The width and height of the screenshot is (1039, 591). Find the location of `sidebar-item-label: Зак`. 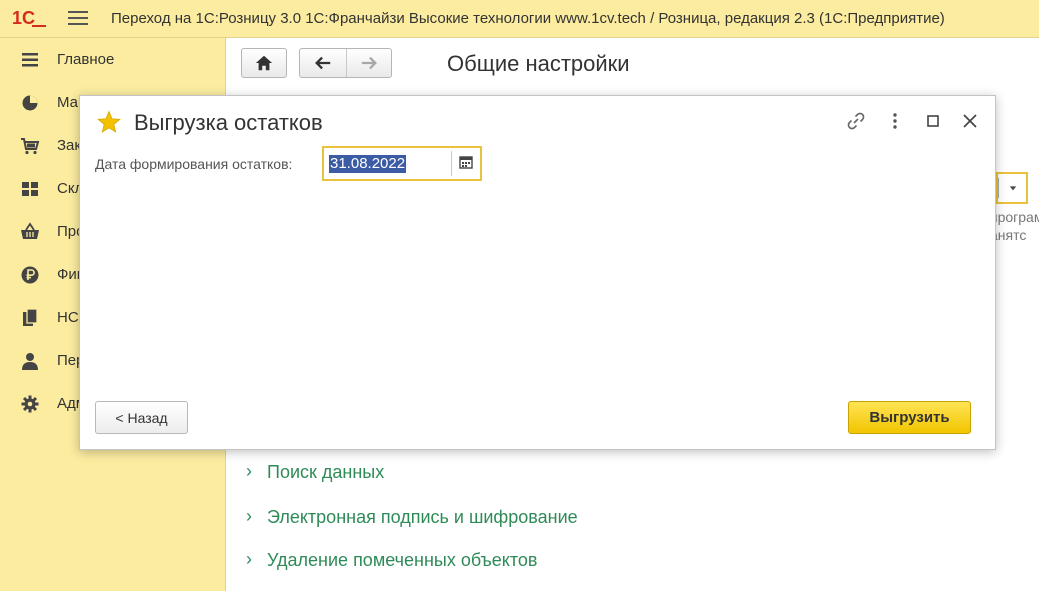

sidebar-item-label: Зак is located at coordinates (69, 145).